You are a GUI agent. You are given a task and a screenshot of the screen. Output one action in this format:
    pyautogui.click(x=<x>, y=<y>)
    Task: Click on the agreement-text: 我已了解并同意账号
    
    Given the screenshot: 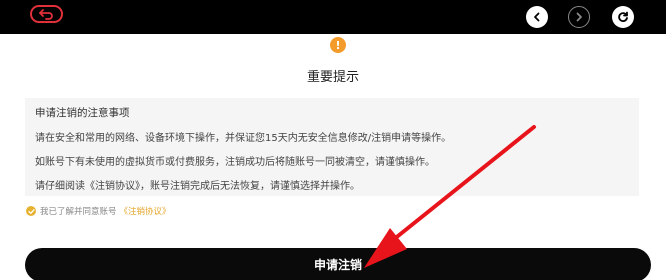 What is the action you would take?
    pyautogui.click(x=78, y=212)
    